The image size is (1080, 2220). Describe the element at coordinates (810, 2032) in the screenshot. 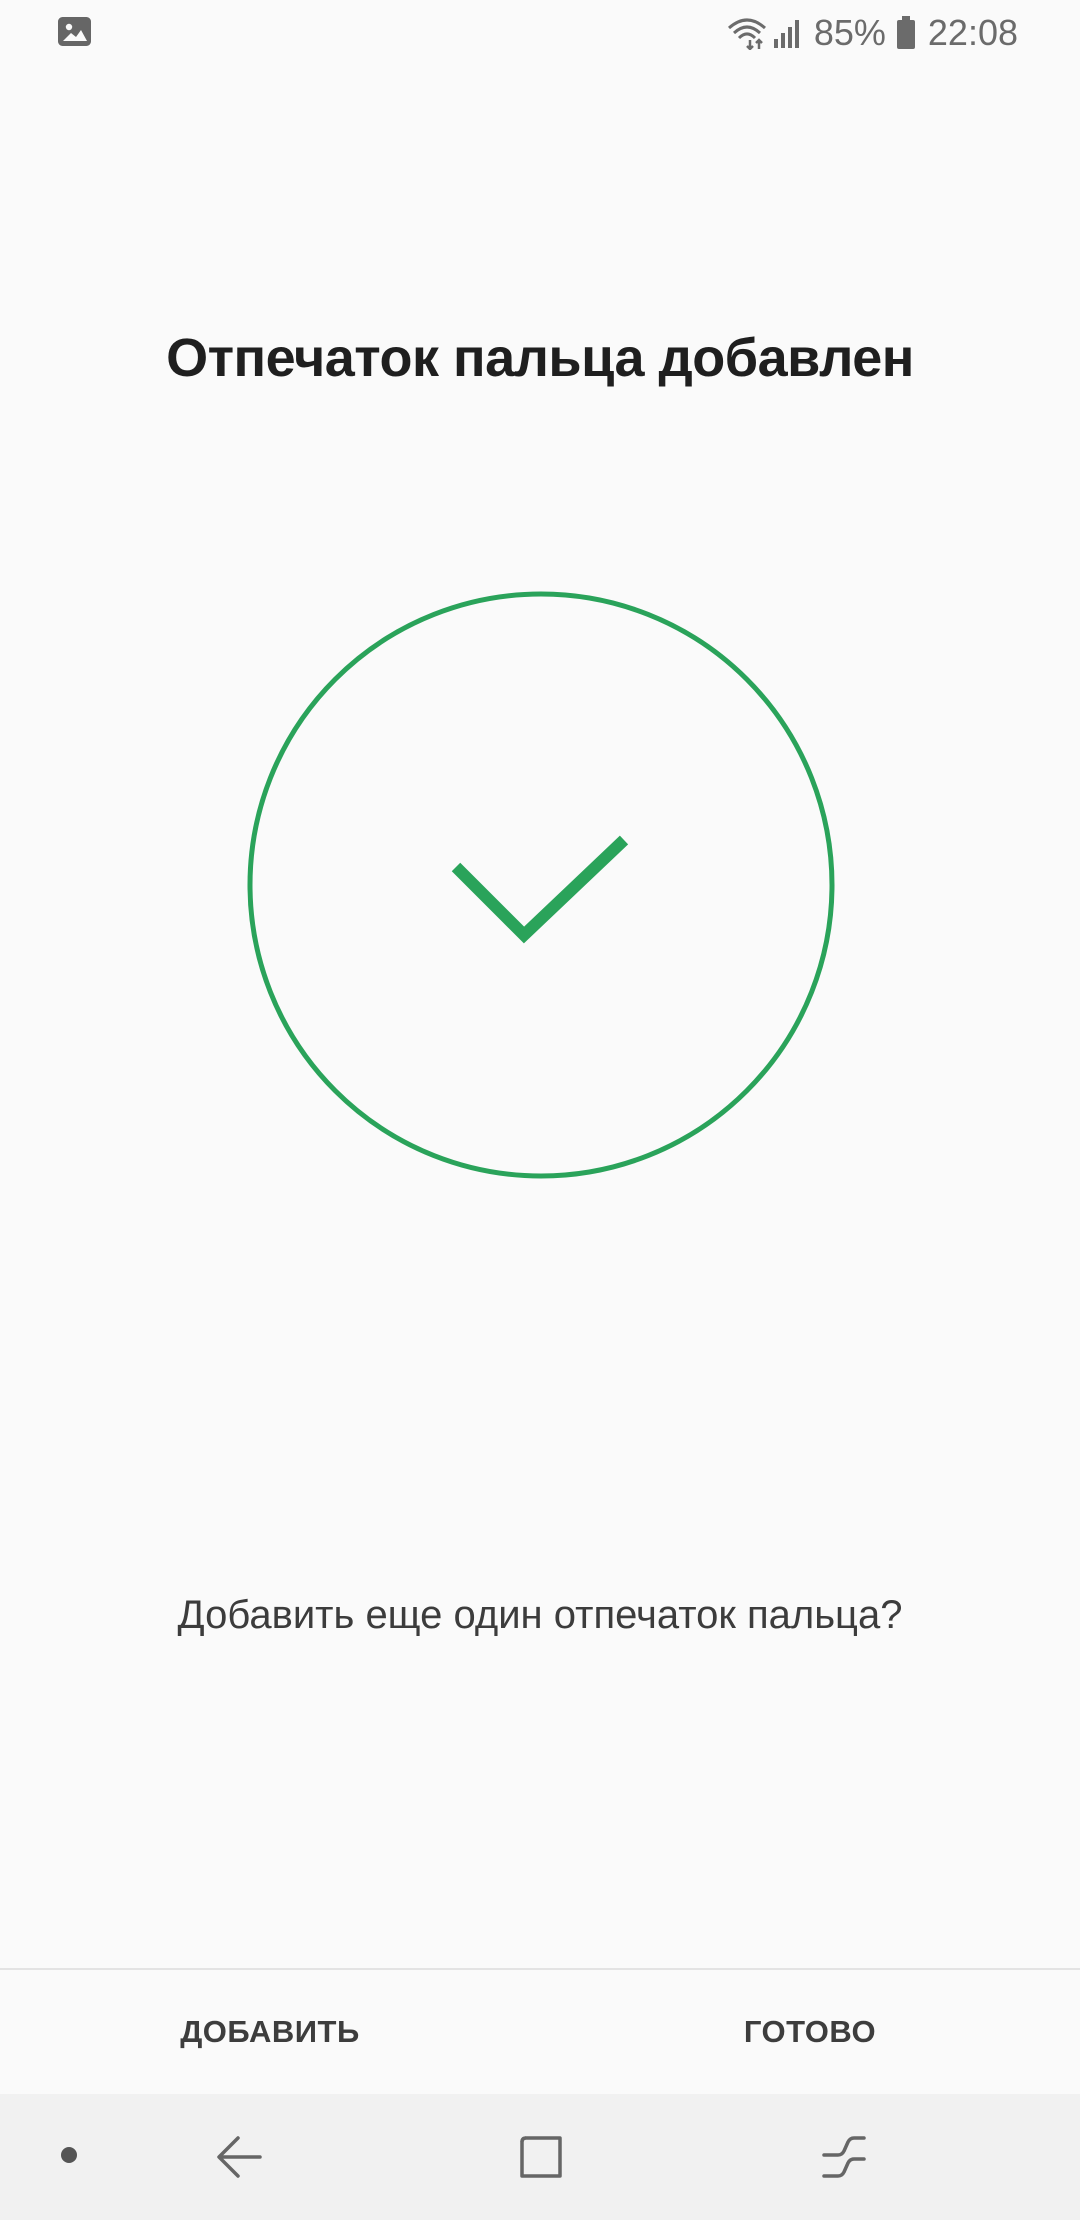

I see `done-button: ГОТОВО` at that location.